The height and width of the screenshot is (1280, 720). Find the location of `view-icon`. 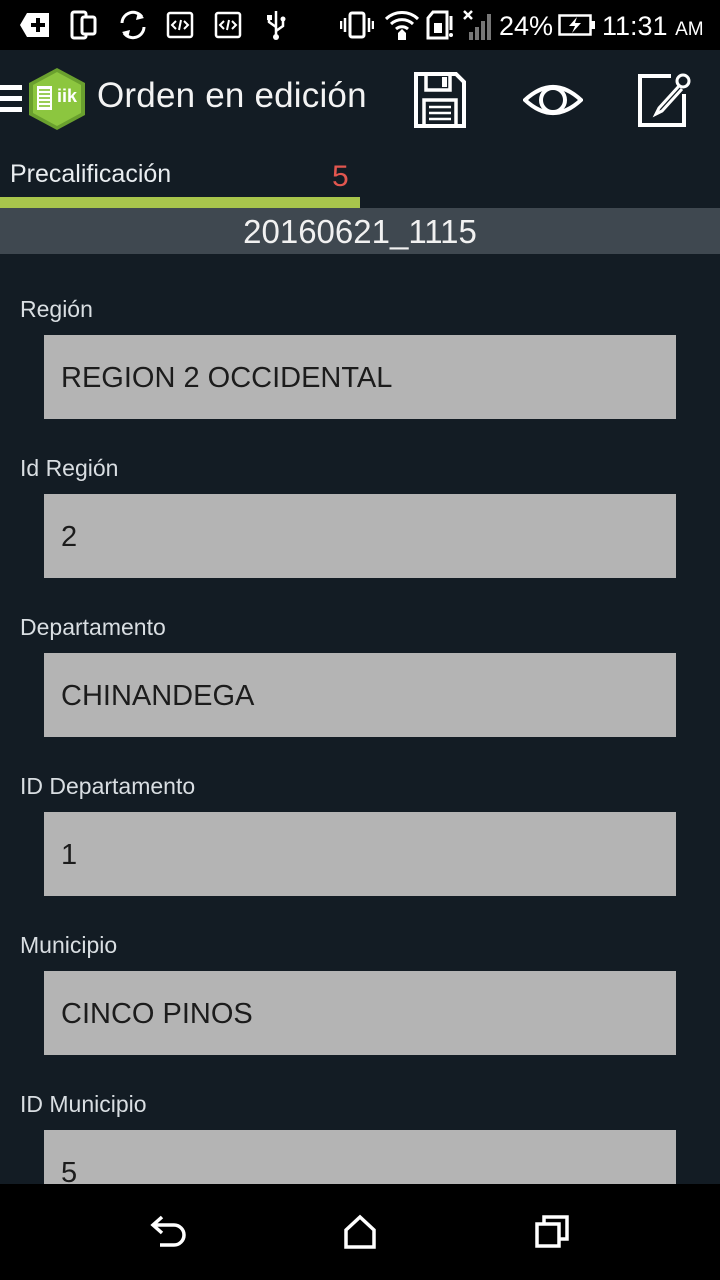

view-icon is located at coordinates (553, 100).